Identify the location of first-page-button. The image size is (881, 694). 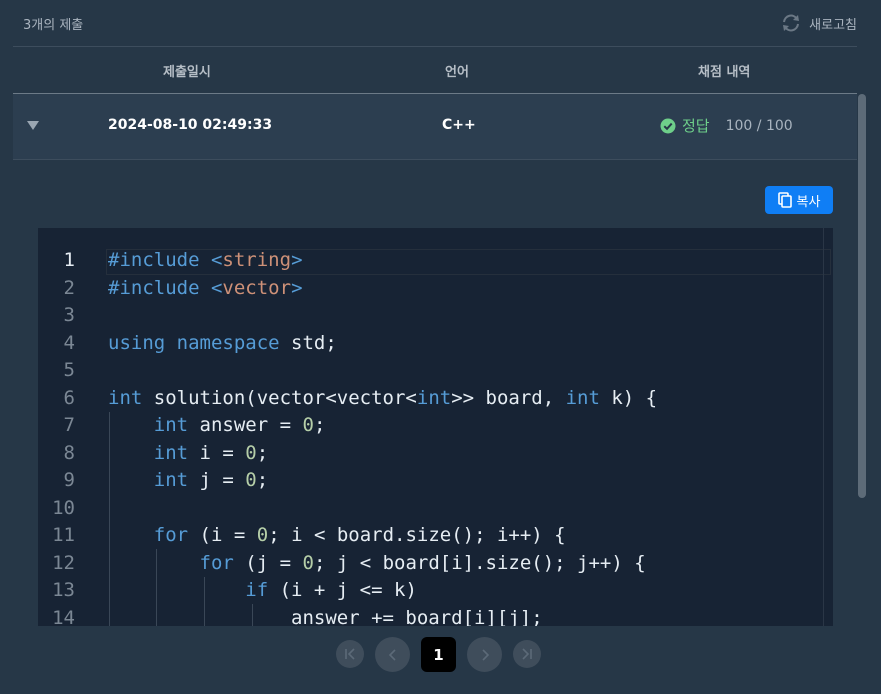
(350, 654).